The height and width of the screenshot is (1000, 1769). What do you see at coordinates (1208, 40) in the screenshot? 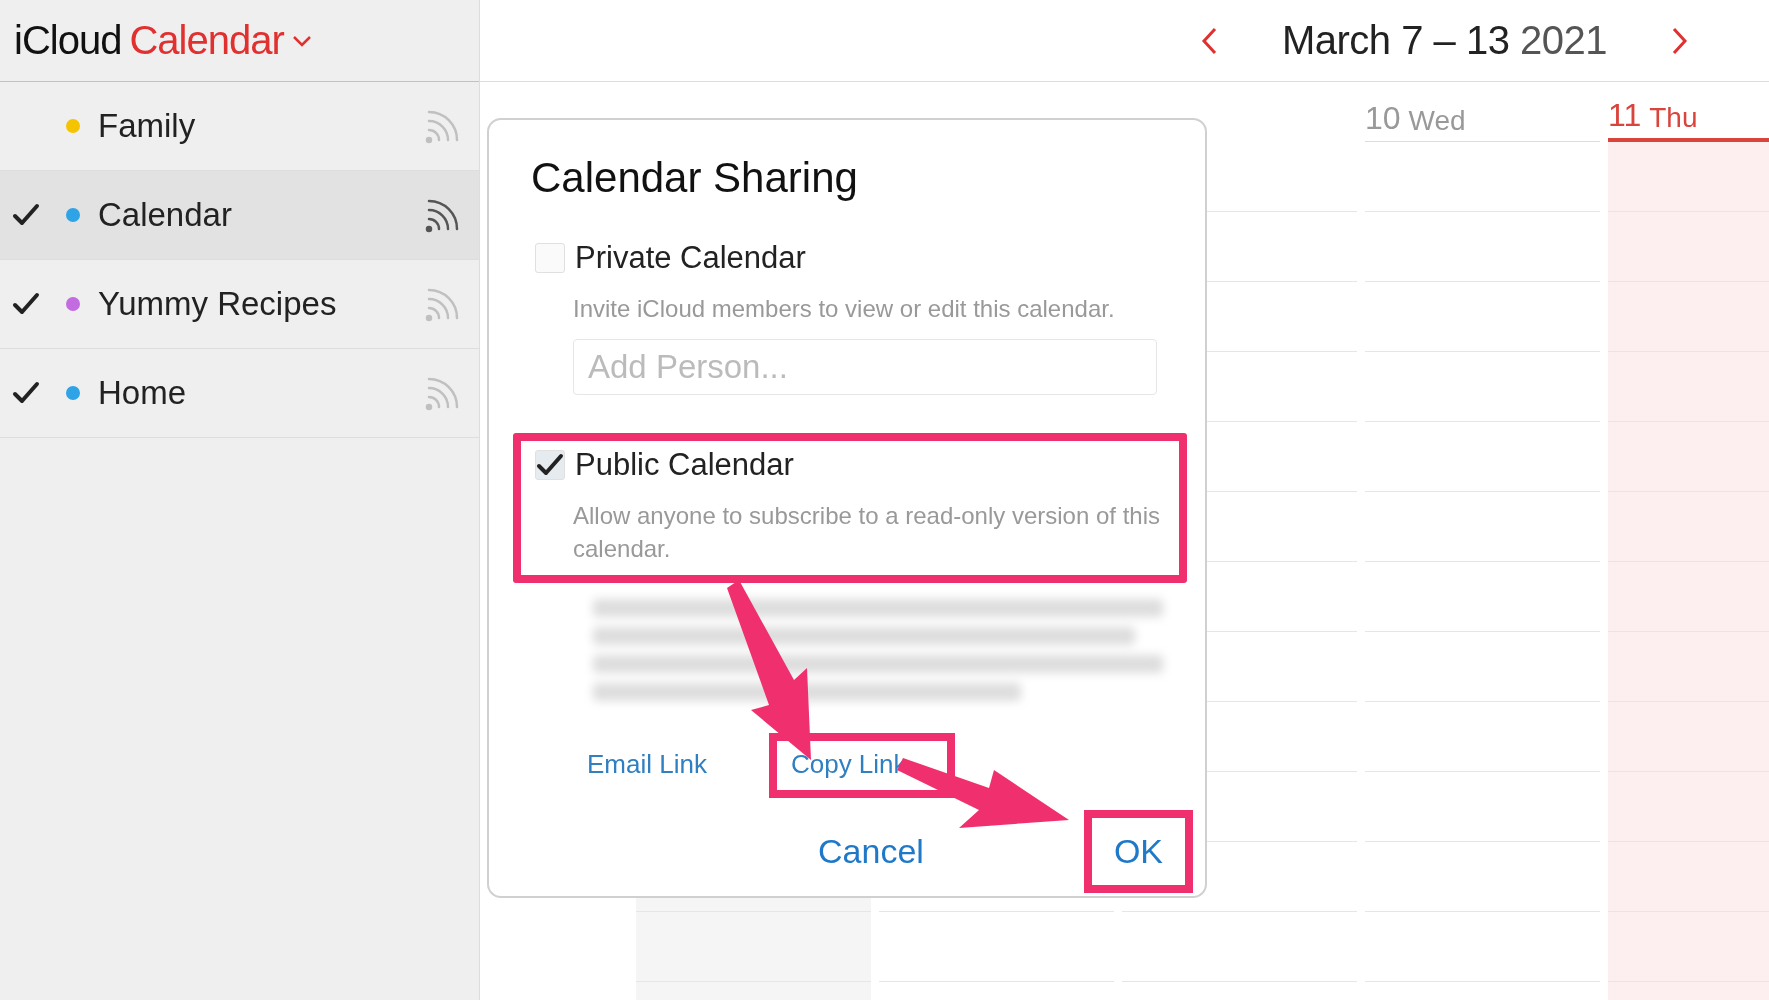
I see `chevron-left-icon` at bounding box center [1208, 40].